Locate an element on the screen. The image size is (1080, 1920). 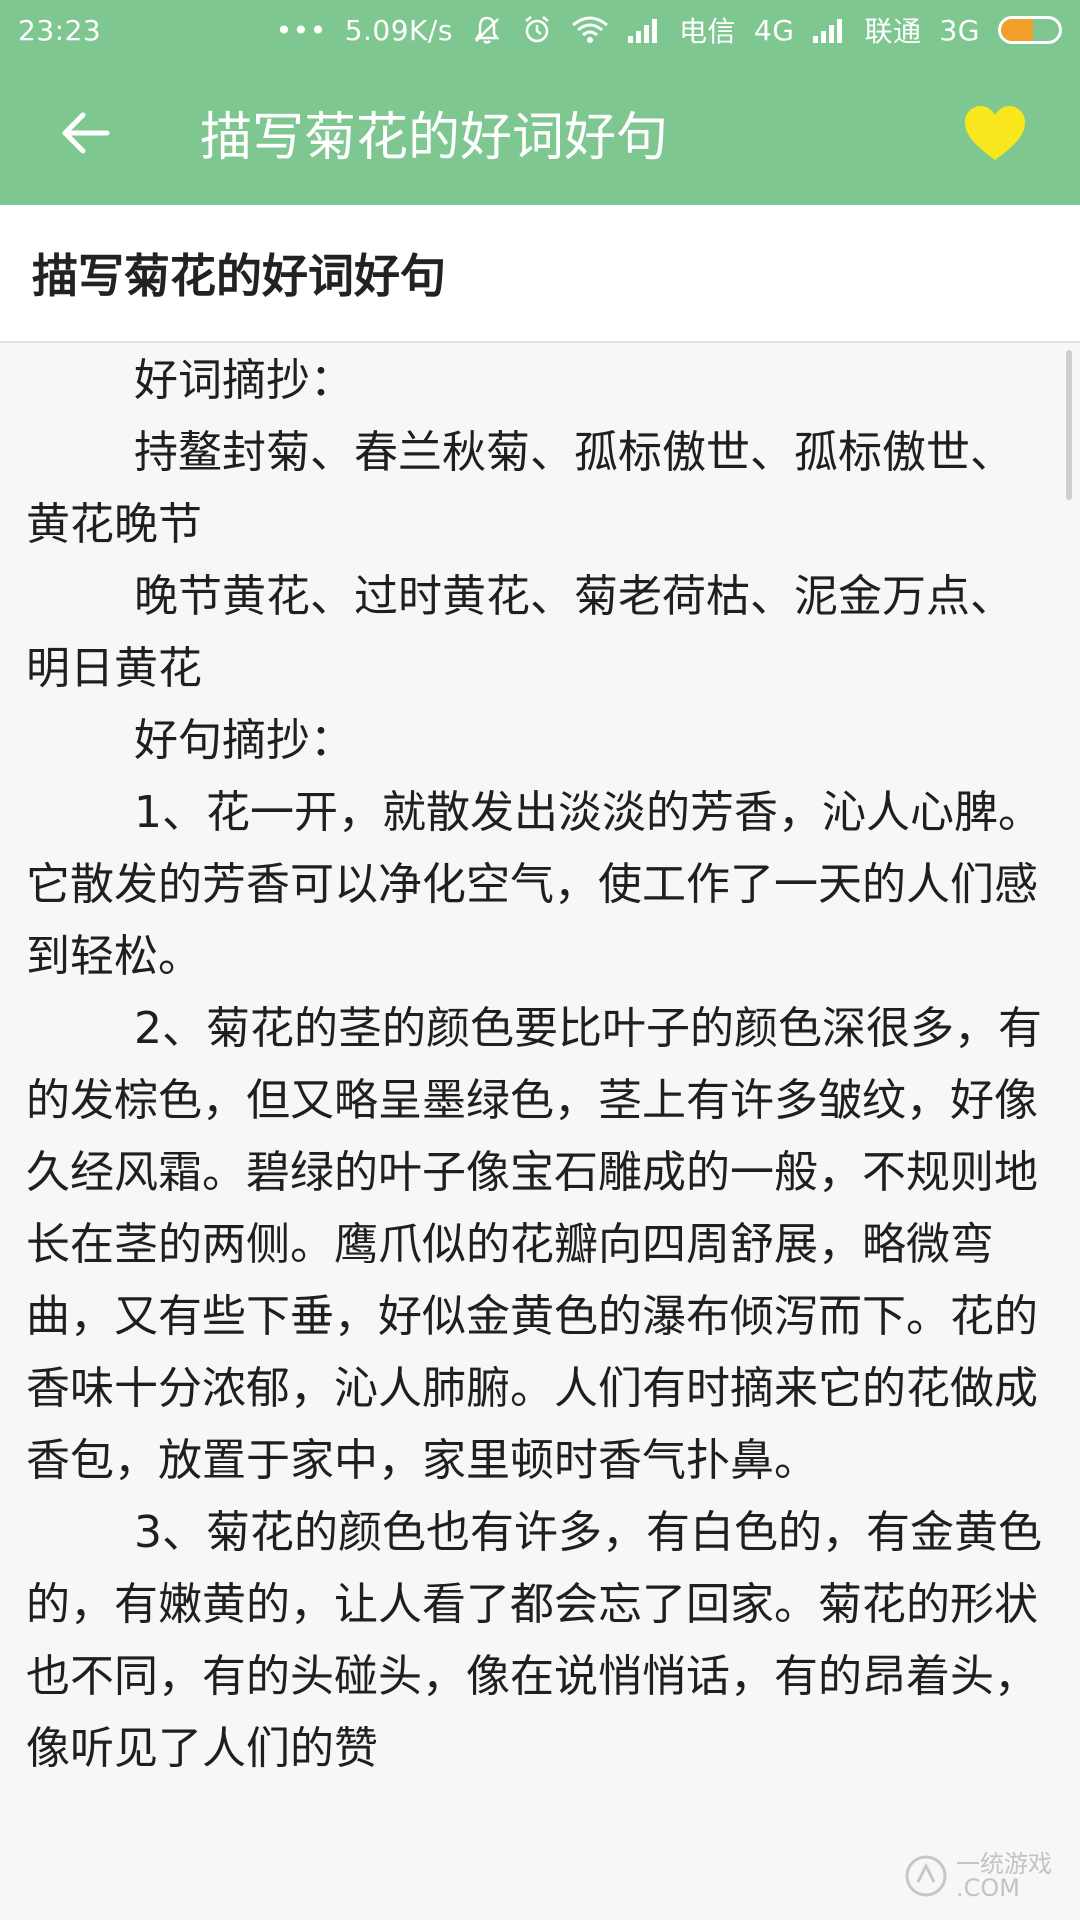
article-title: 描写菊花的好词好句 is located at coordinates (239, 276).